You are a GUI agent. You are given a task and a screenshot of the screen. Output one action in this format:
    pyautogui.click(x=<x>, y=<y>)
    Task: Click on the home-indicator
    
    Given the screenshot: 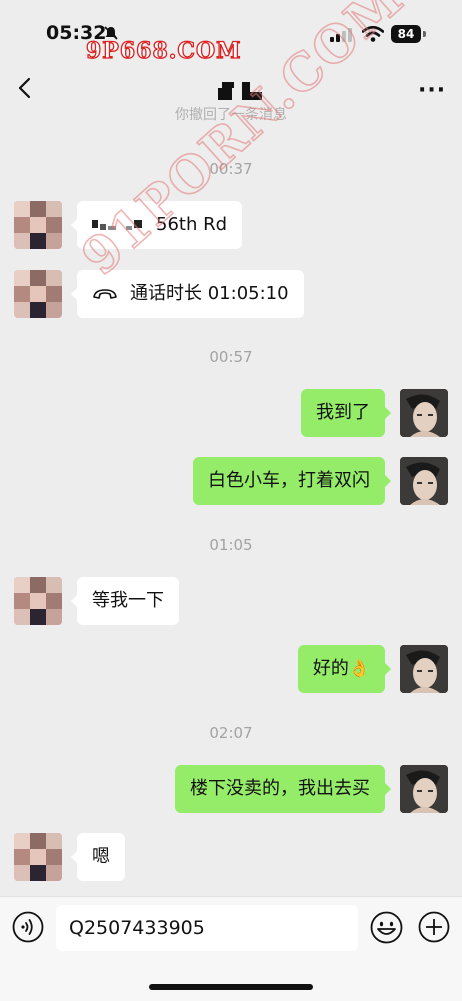 What is the action you would take?
    pyautogui.click(x=231, y=987)
    